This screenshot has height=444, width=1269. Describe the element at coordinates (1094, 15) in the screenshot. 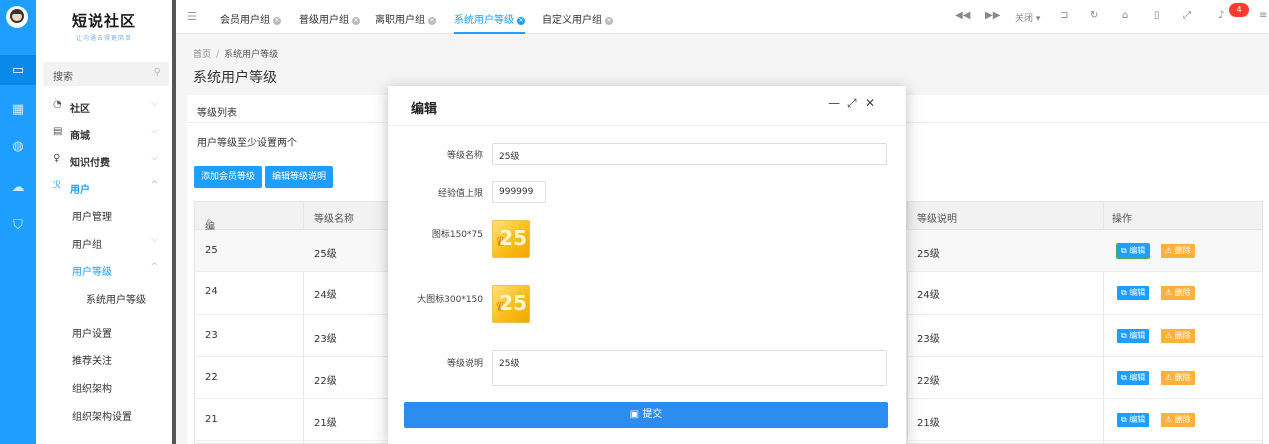

I see `refresh-icon: ↻` at that location.